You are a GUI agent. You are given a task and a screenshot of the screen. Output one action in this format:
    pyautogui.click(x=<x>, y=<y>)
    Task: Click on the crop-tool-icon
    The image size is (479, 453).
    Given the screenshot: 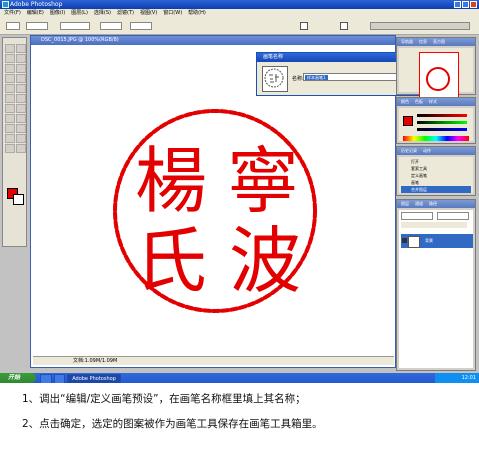 What is the action you would take?
    pyautogui.click(x=10, y=68)
    